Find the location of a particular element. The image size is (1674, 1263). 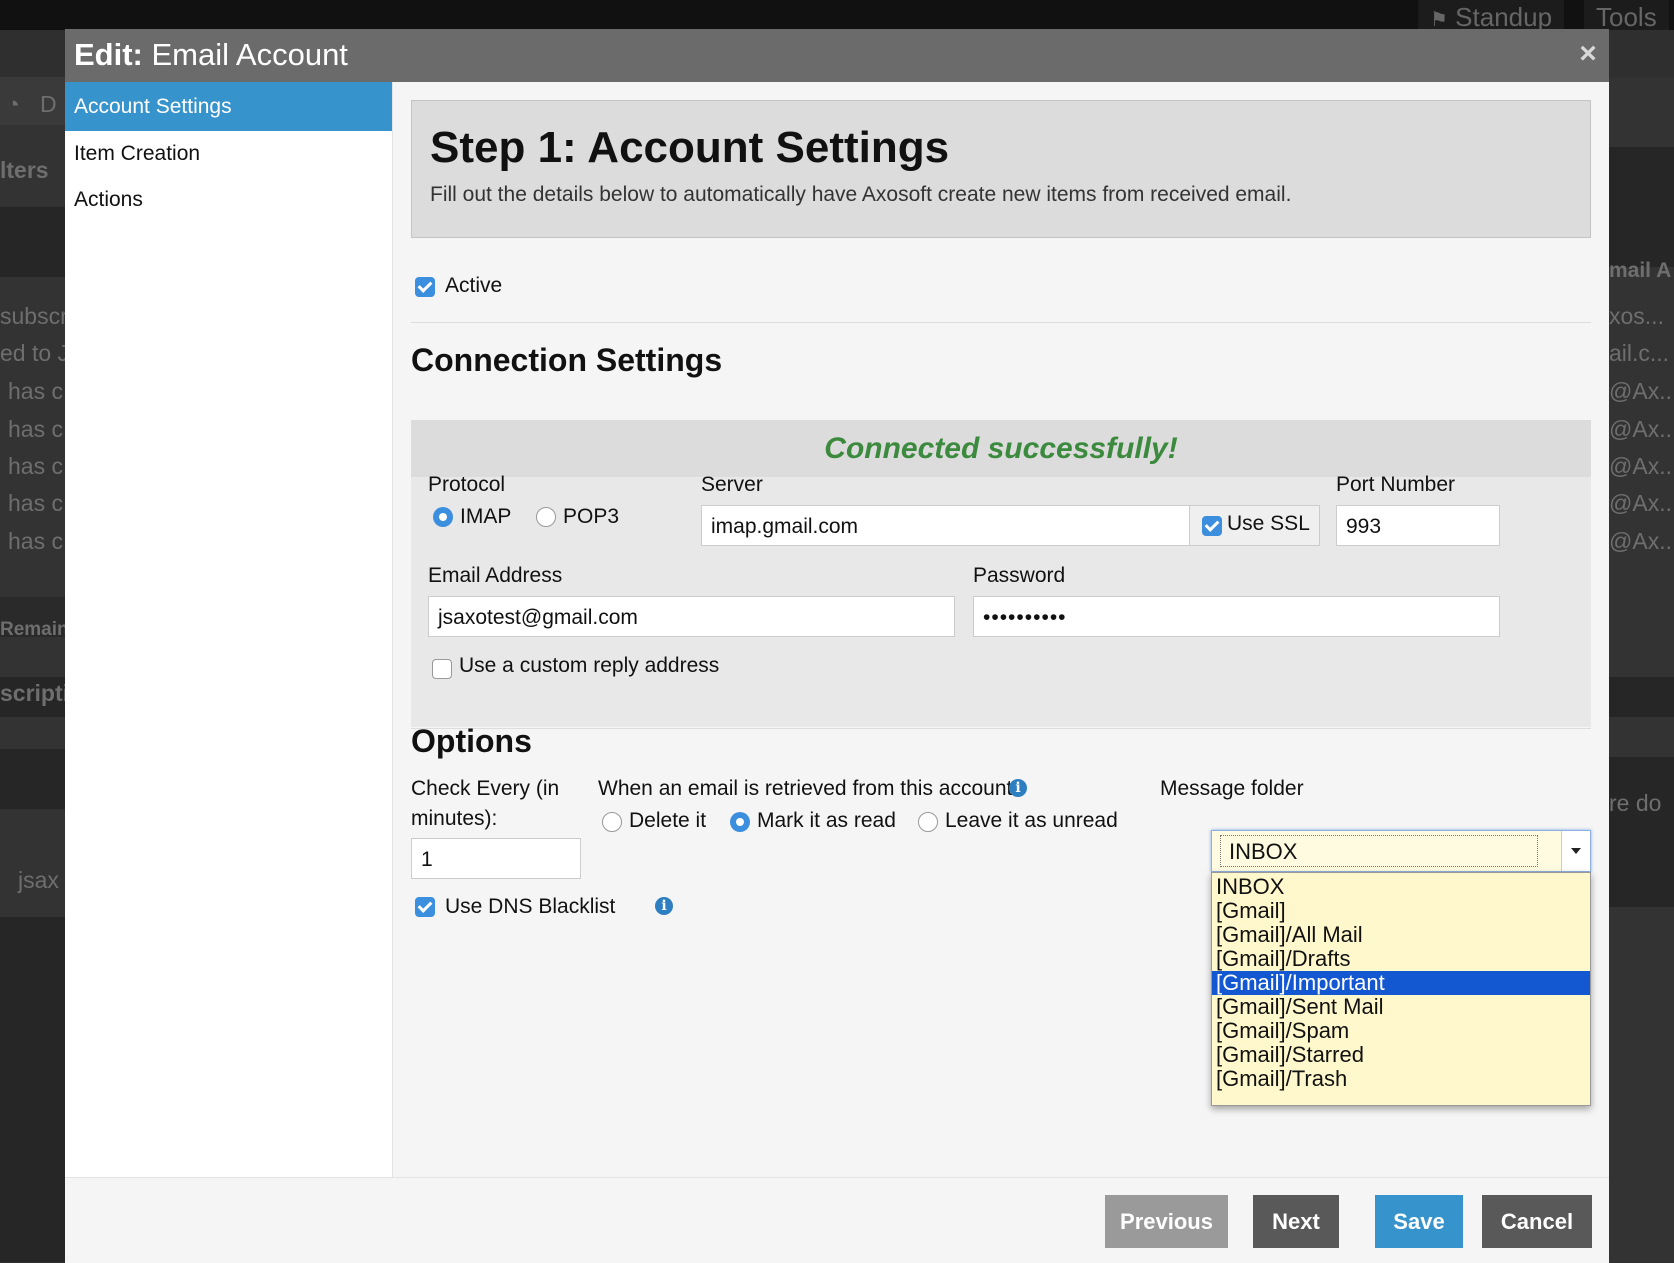

background-text: lters is located at coordinates (24, 170).